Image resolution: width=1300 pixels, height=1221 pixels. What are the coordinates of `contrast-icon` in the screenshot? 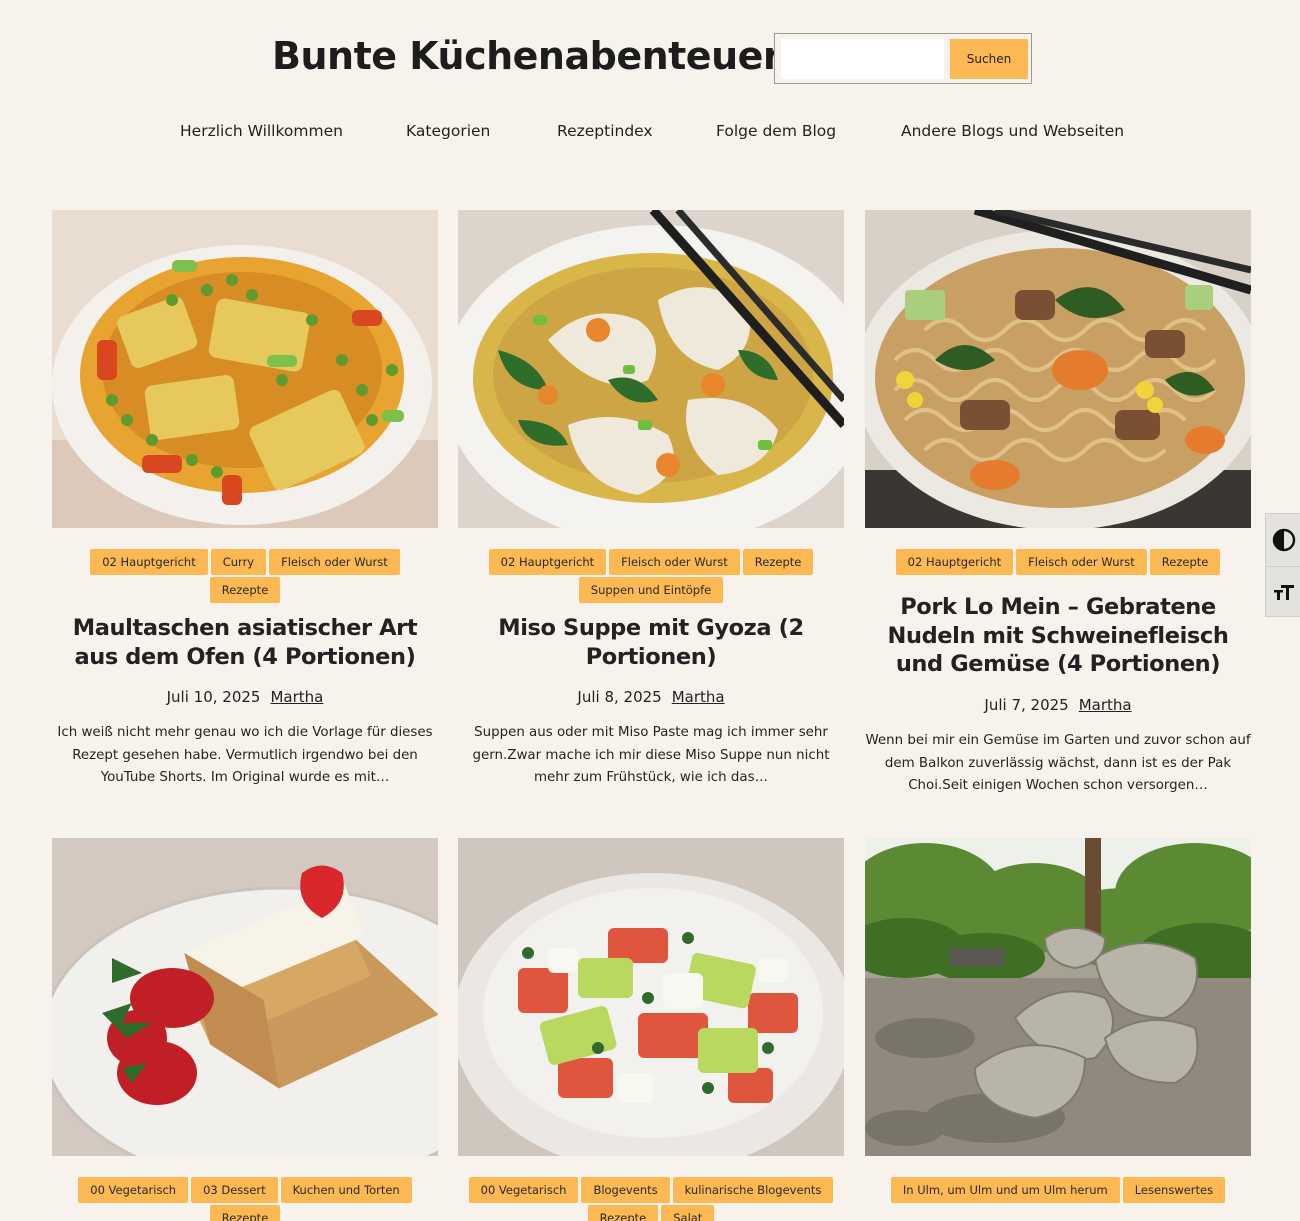 It's located at (1283, 539).